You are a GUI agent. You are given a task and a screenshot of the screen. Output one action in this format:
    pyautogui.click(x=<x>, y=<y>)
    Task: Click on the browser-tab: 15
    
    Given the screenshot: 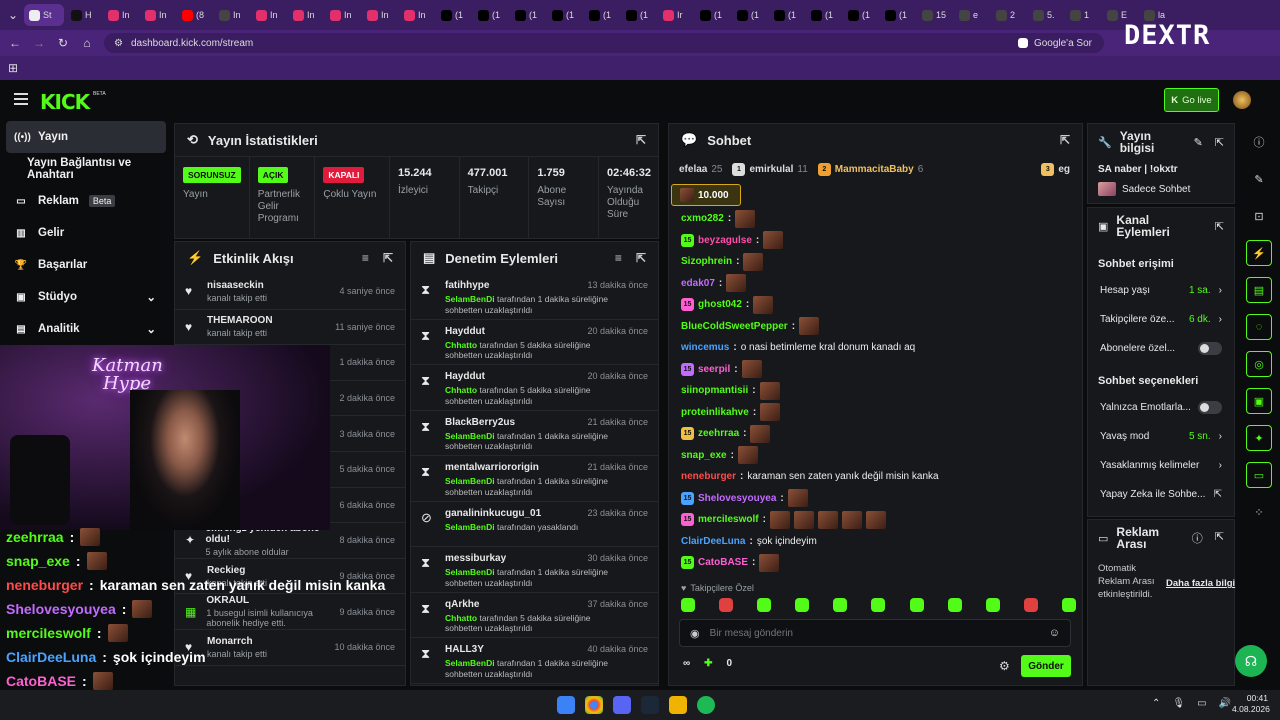 What is the action you would take?
    pyautogui.click(x=934, y=15)
    